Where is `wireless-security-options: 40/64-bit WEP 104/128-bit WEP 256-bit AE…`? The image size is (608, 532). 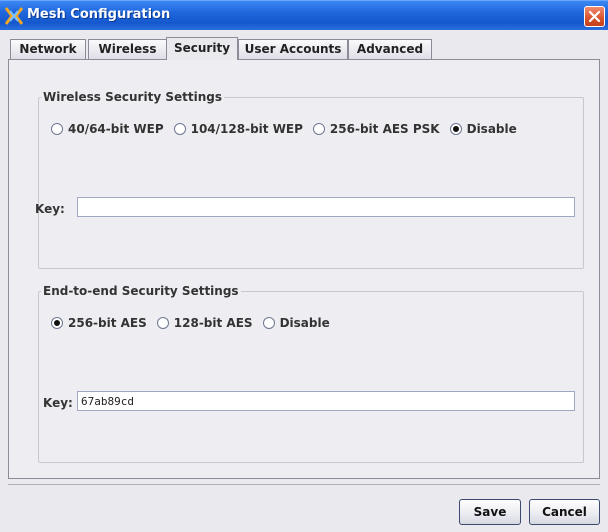
wireless-security-options: 40/64-bit WEP 104/128-bit WEP 256-bit AE… is located at coordinates (289, 129).